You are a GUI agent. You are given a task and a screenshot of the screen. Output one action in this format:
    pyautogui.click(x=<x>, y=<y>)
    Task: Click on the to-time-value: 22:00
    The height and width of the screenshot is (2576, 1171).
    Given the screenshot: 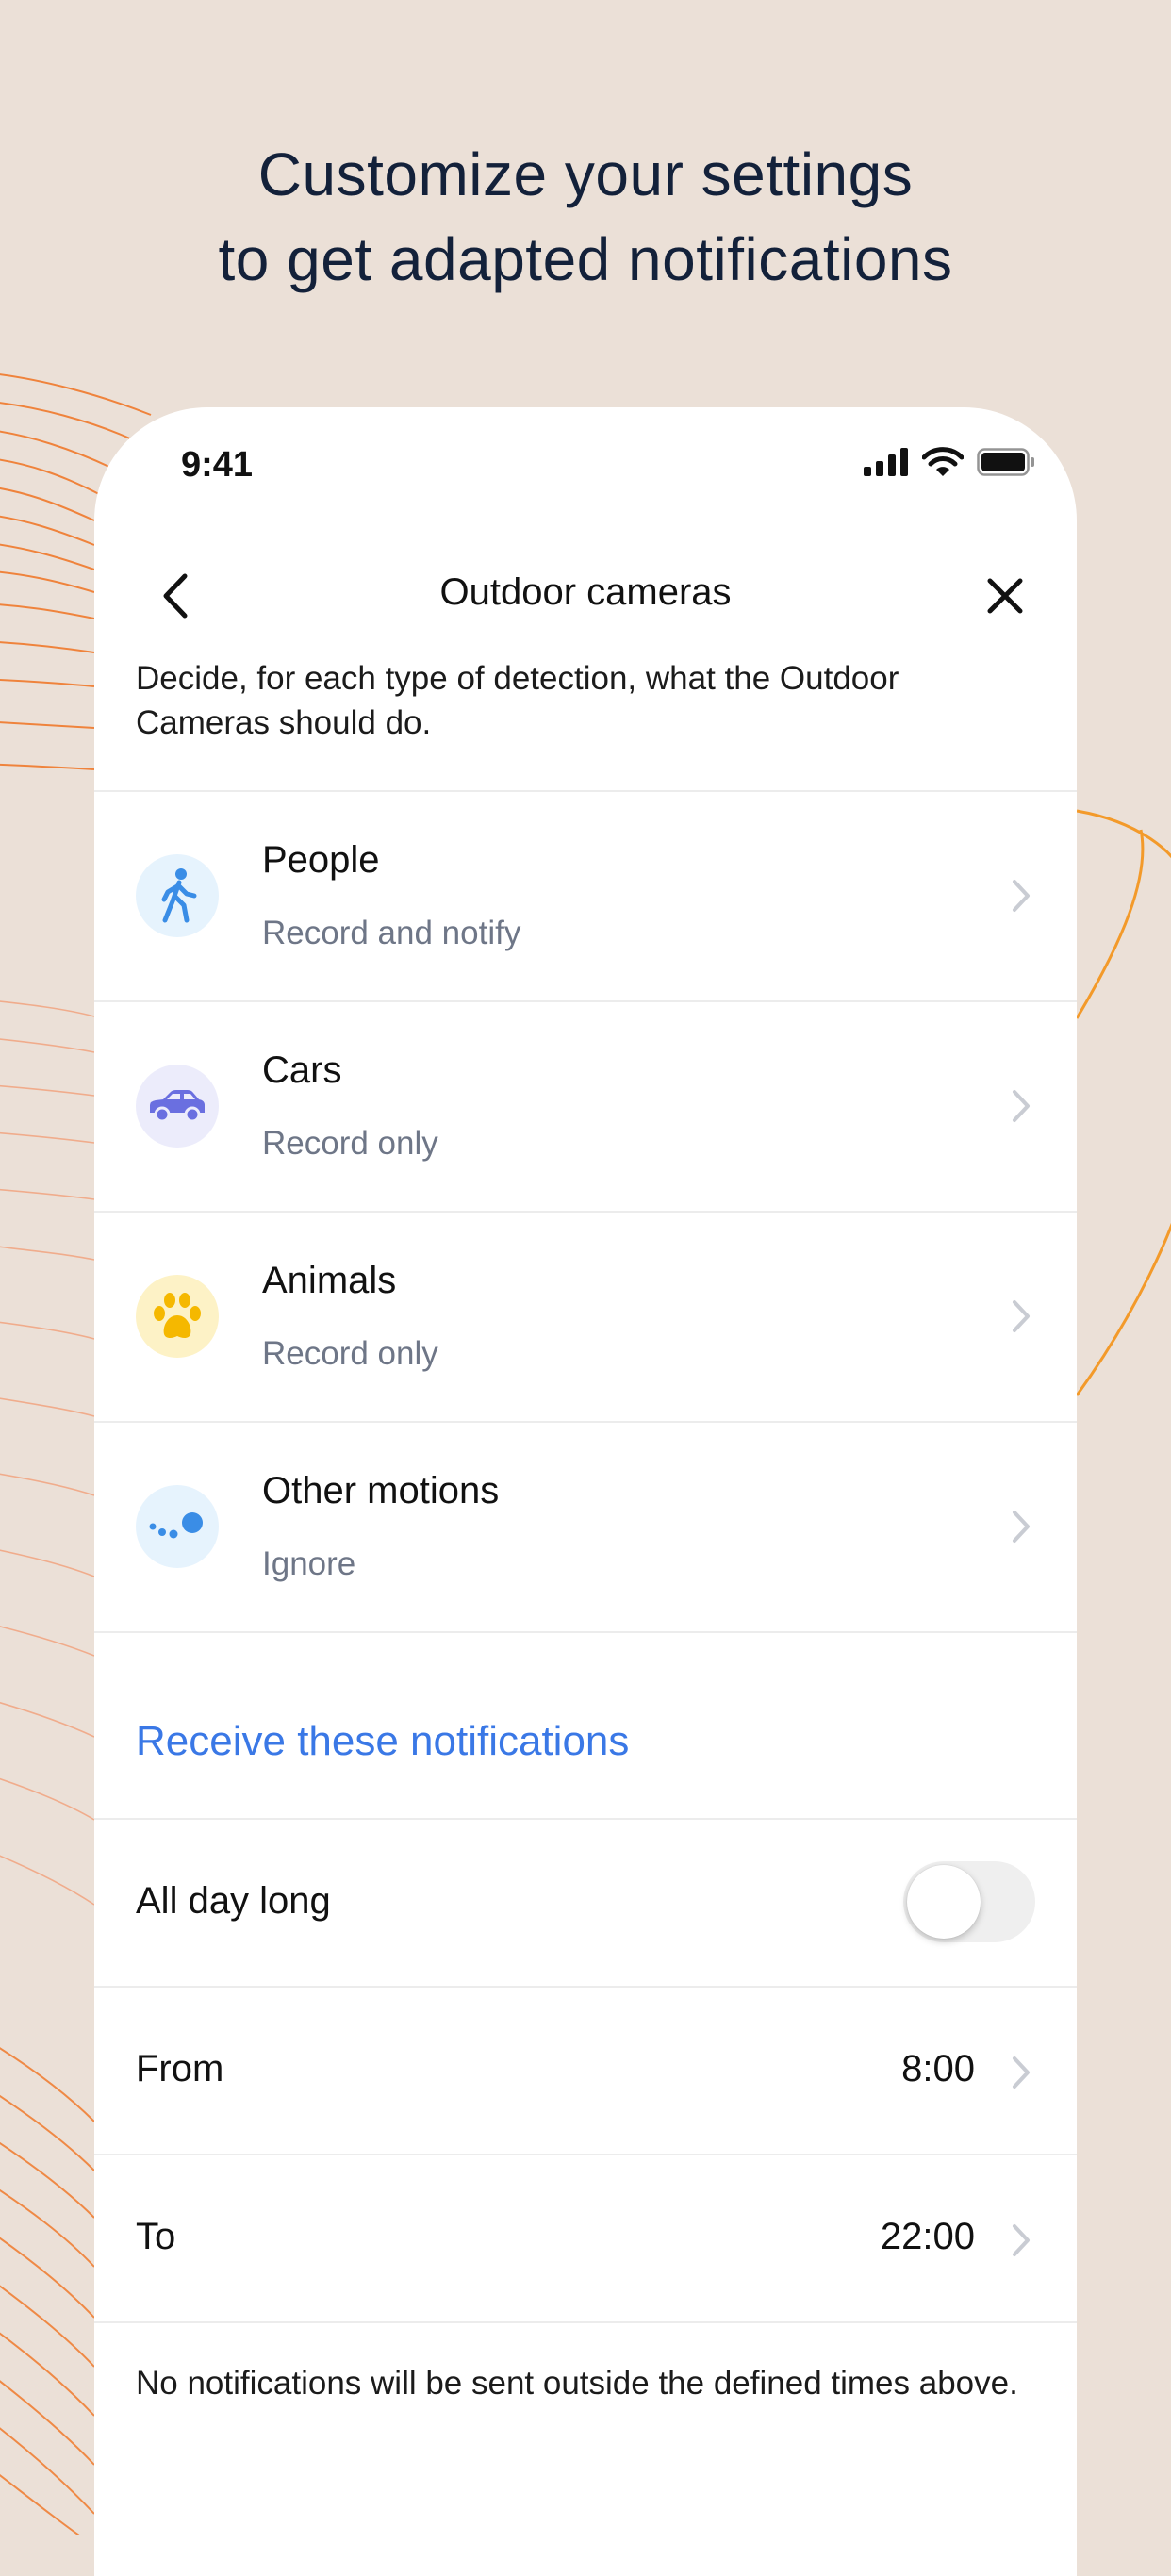 What is the action you would take?
    pyautogui.click(x=927, y=2236)
    